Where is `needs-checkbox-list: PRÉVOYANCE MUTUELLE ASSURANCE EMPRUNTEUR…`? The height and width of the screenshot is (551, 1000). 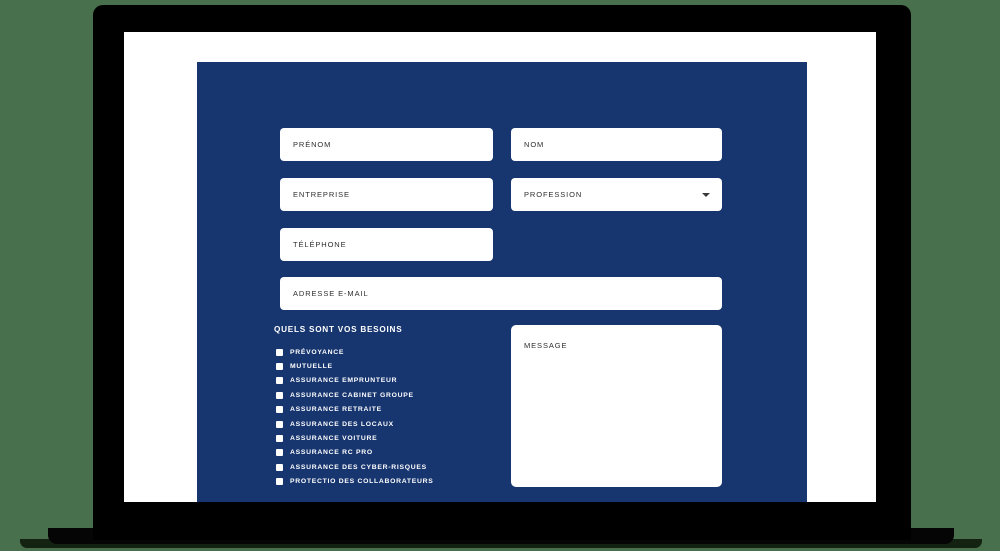
needs-checkbox-list: PRÉVOYANCE MUTUELLE ASSURANCE EMPRUNTEUR… is located at coordinates (386, 417).